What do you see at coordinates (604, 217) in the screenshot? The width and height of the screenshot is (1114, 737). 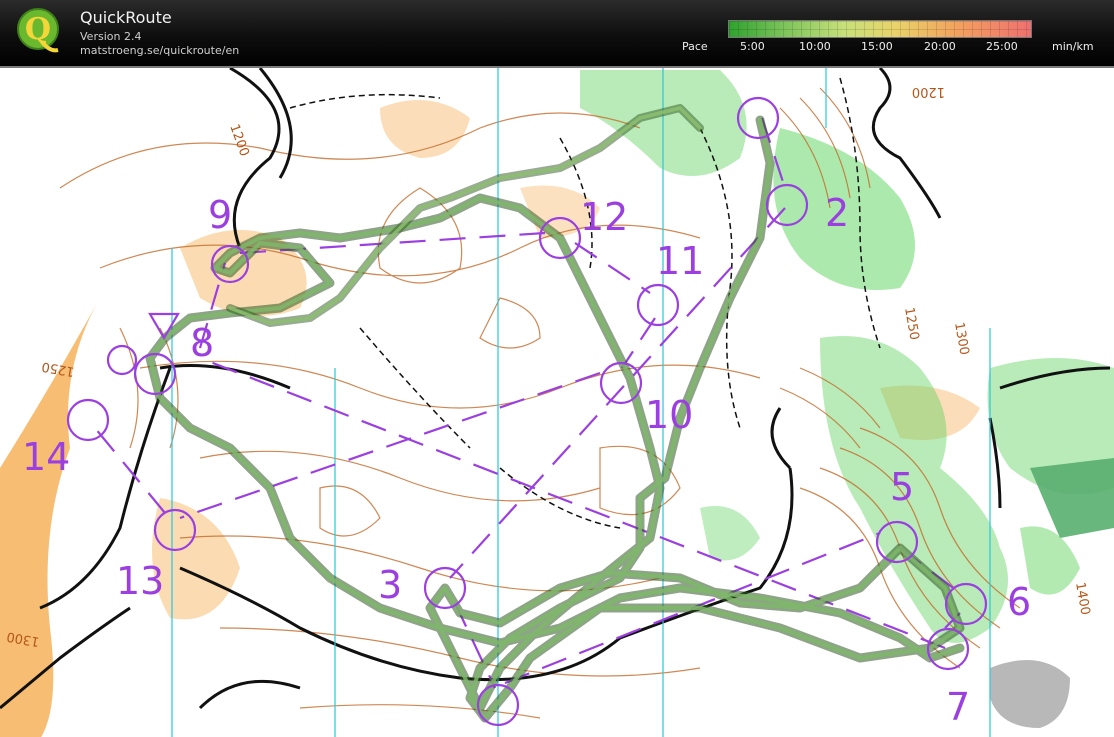 I see `control-number: 12` at bounding box center [604, 217].